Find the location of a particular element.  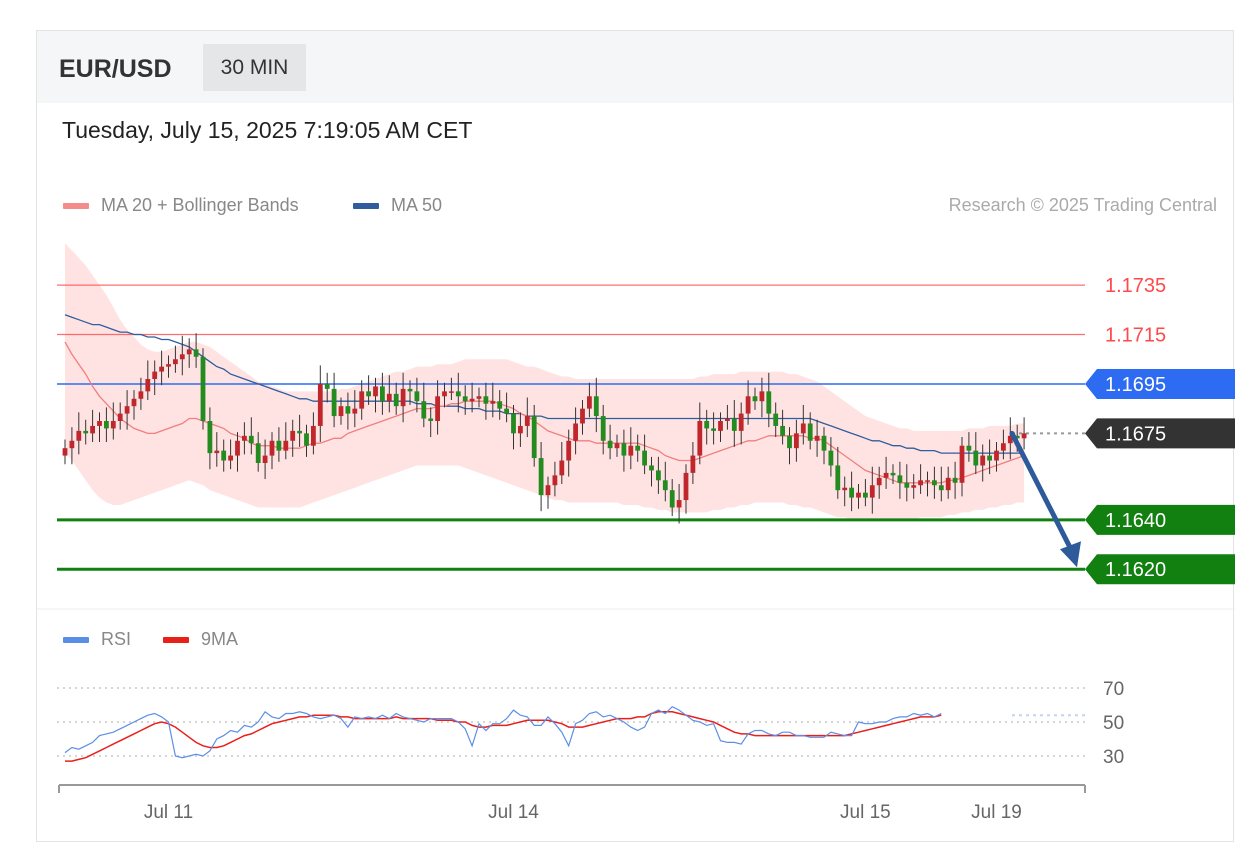

support-tag-label: 1.1620 is located at coordinates (1135, 570).